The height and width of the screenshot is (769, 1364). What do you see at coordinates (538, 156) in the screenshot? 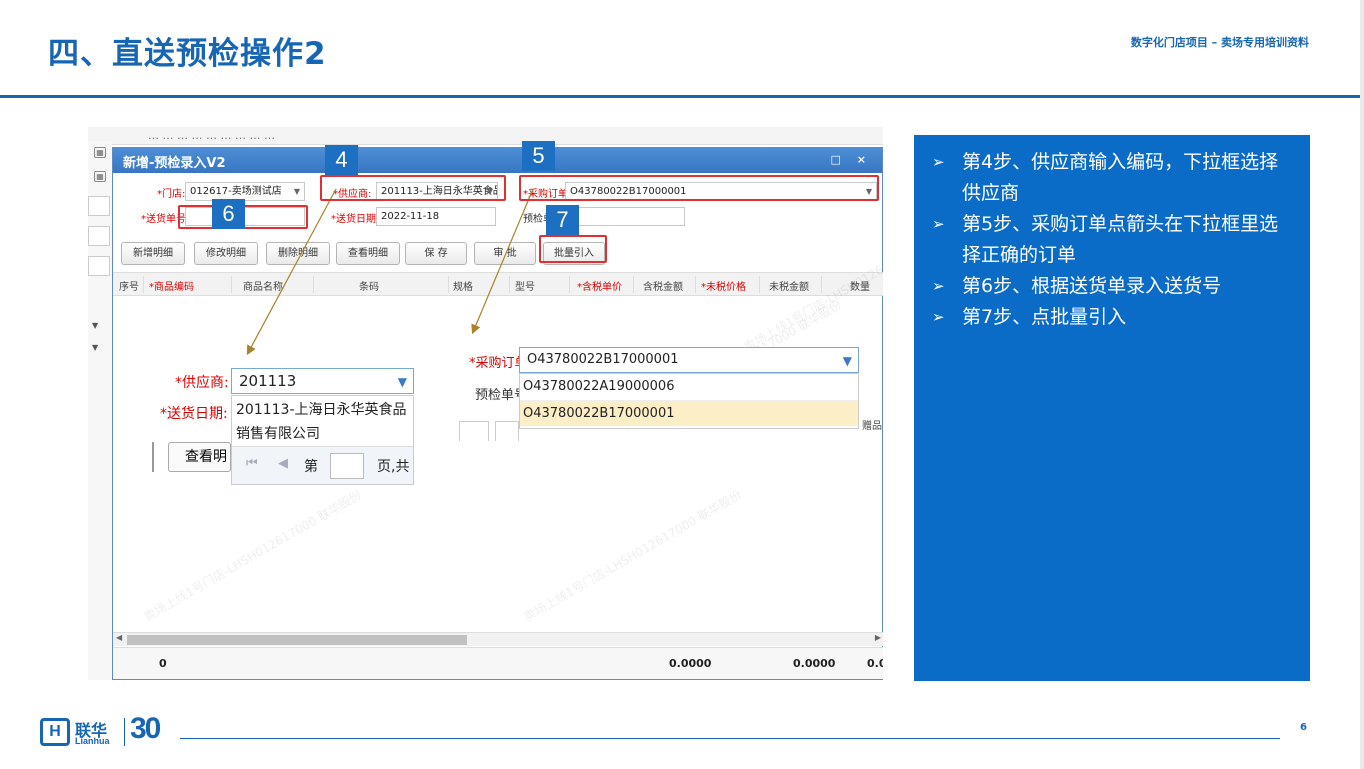
I see `step-5-marker: 5` at bounding box center [538, 156].